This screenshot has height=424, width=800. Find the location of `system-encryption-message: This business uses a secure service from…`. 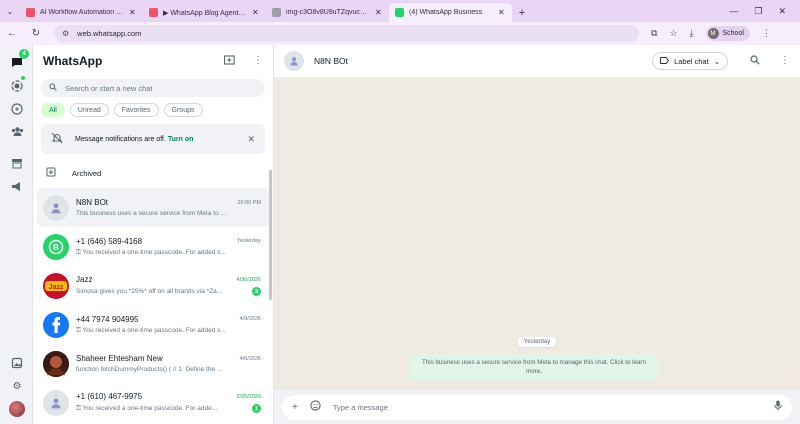

system-encryption-message: This business uses a secure service from… is located at coordinates (534, 367).